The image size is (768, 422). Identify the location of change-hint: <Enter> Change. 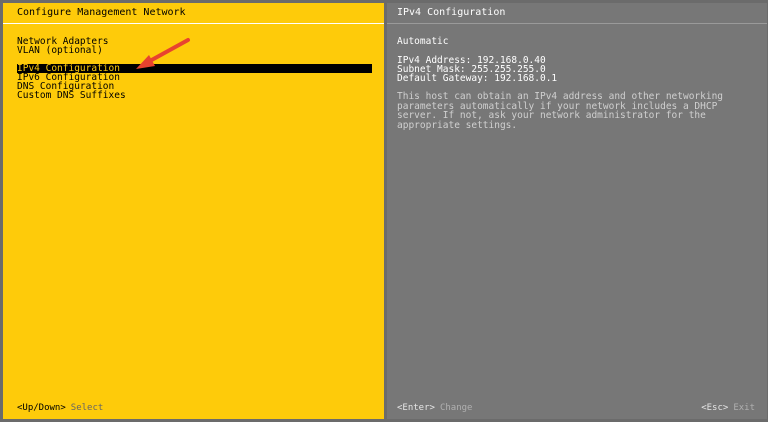
(434, 408).